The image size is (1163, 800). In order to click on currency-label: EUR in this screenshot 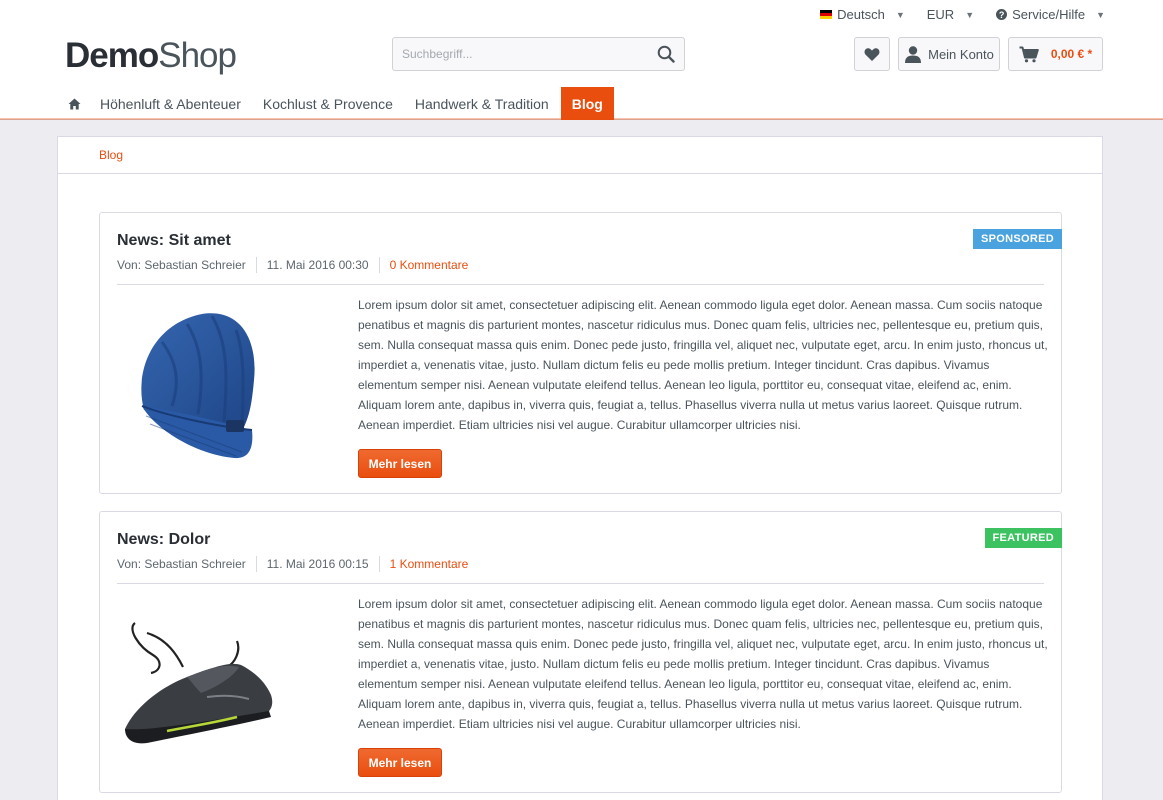, I will do `click(940, 14)`.